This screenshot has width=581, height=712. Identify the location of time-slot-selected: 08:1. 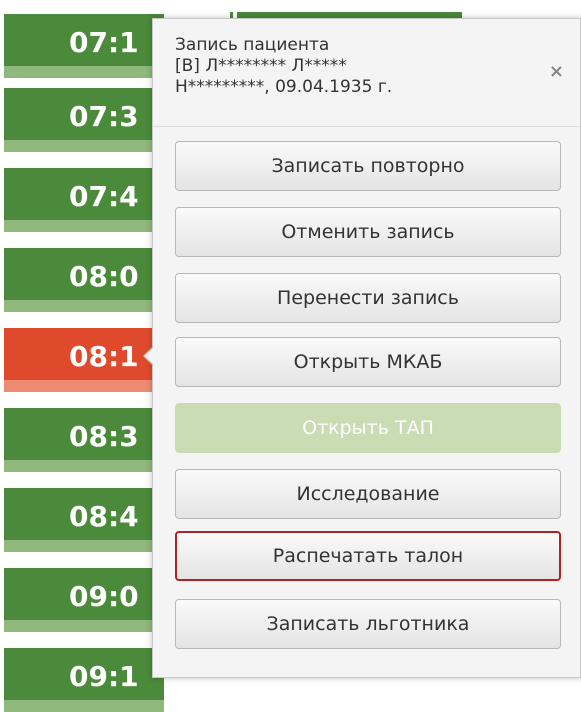
(84, 360).